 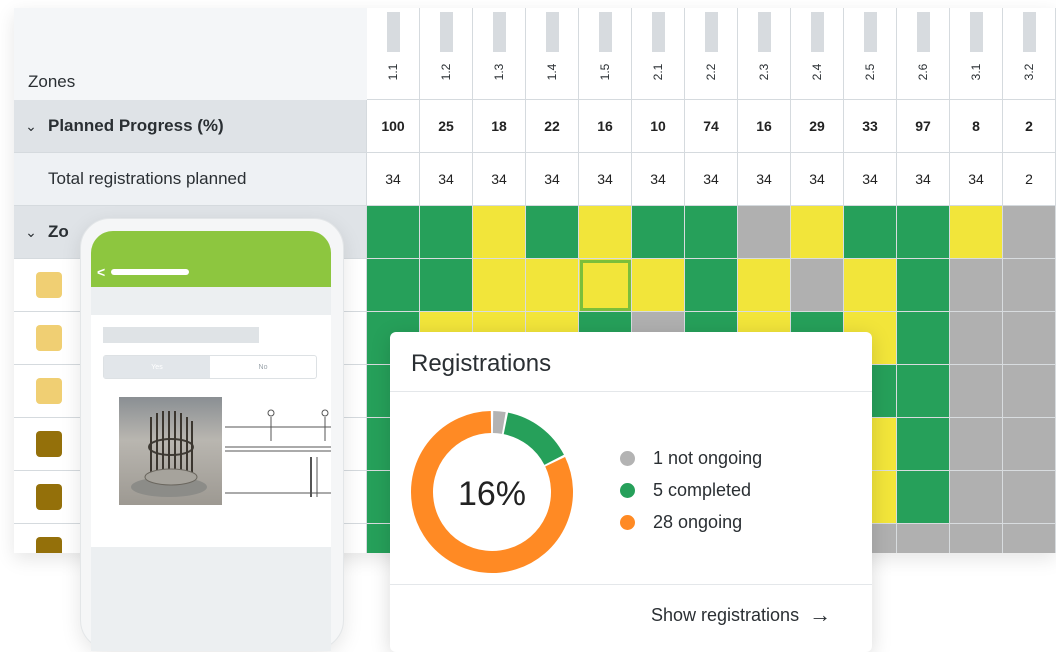 I want to click on chevron-left-icon: <, so click(x=101, y=272).